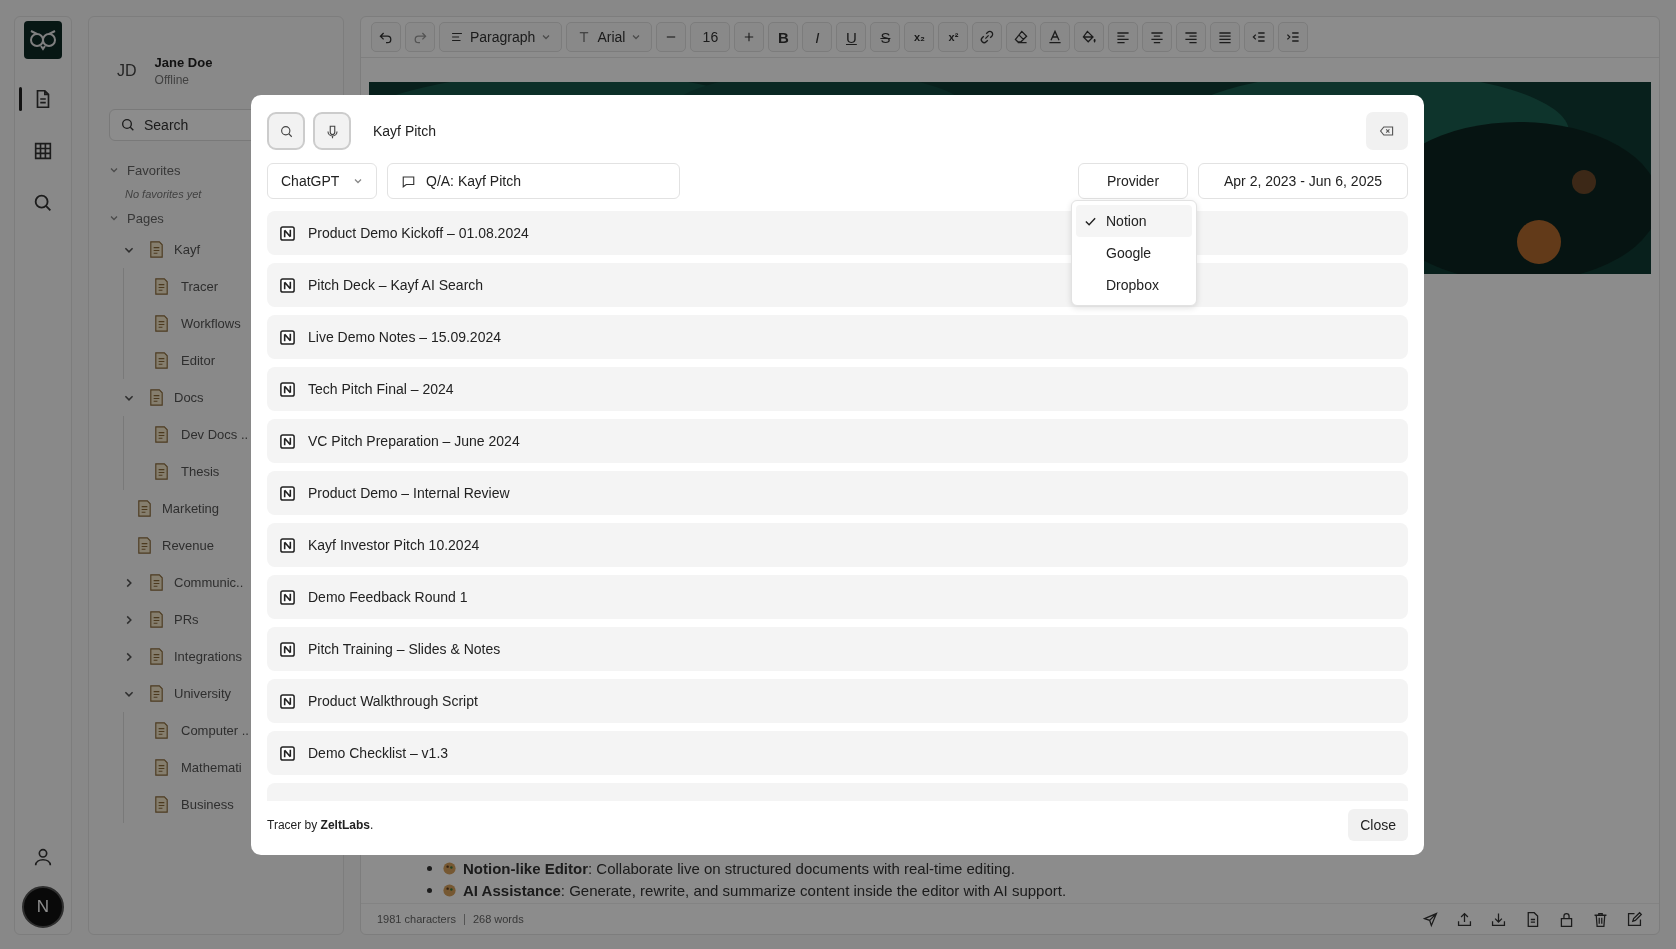 The image size is (1676, 949). What do you see at coordinates (1600, 919) in the screenshot?
I see `trash-icon` at bounding box center [1600, 919].